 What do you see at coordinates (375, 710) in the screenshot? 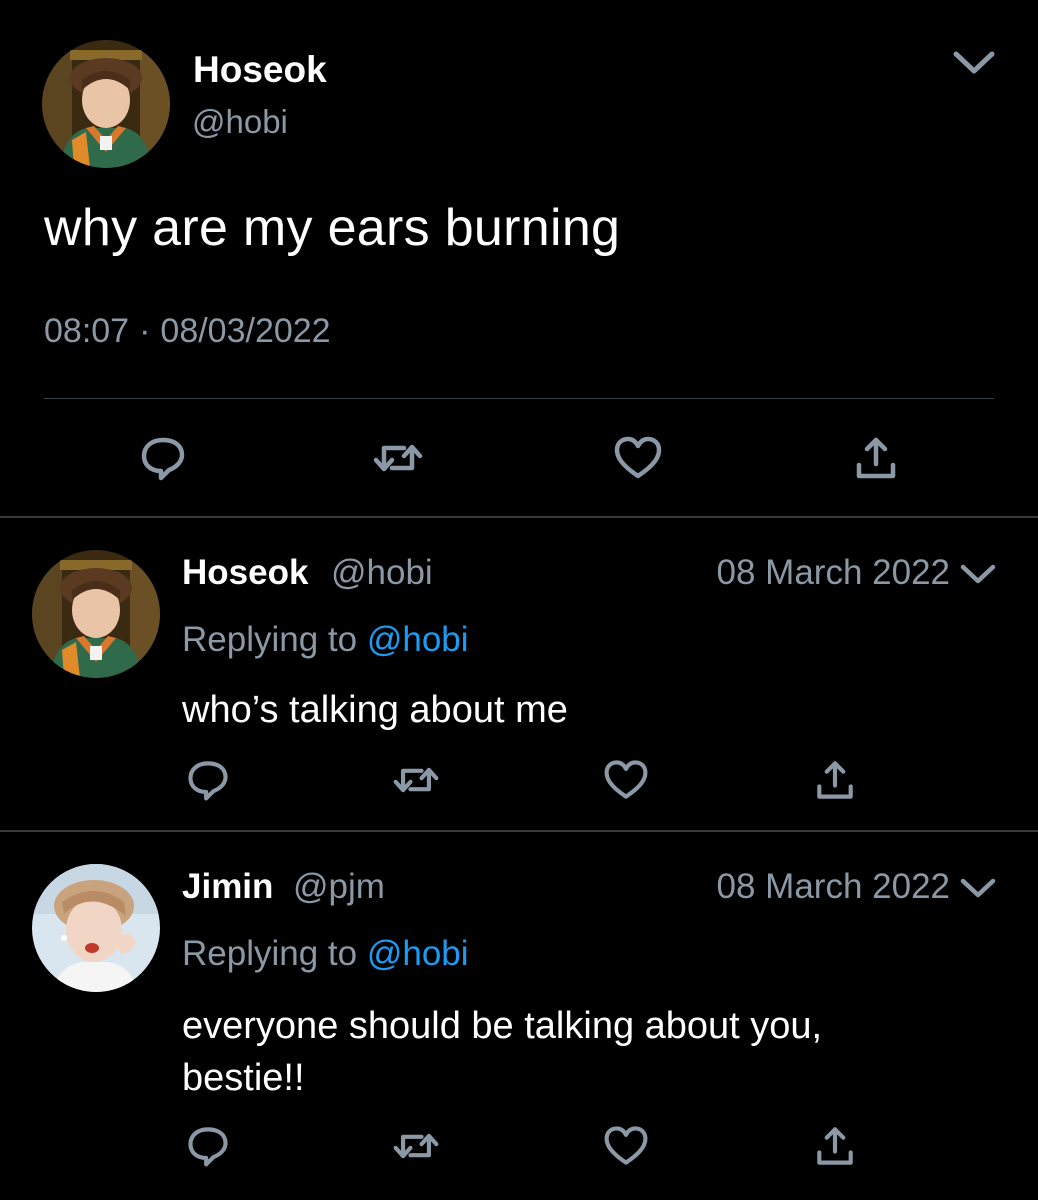
I see `reply-text: who’s talking about me` at bounding box center [375, 710].